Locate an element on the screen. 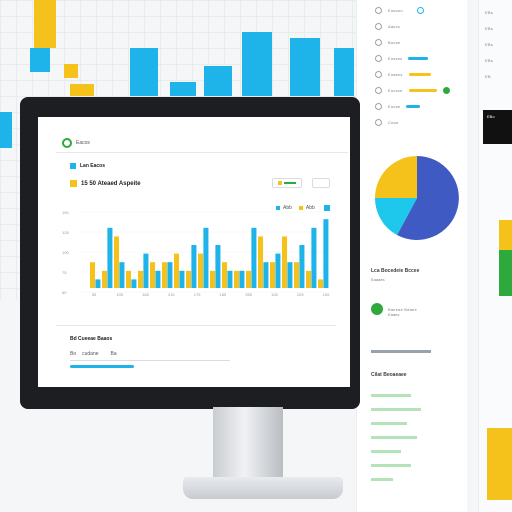 The height and width of the screenshot is (512, 512). footer-item: Ba is located at coordinates (114, 354).